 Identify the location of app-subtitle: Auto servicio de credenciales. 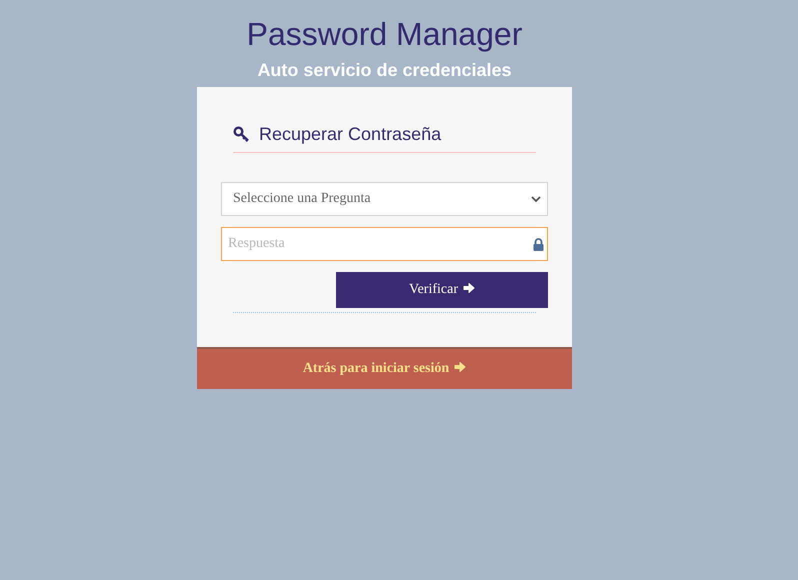
(384, 70).